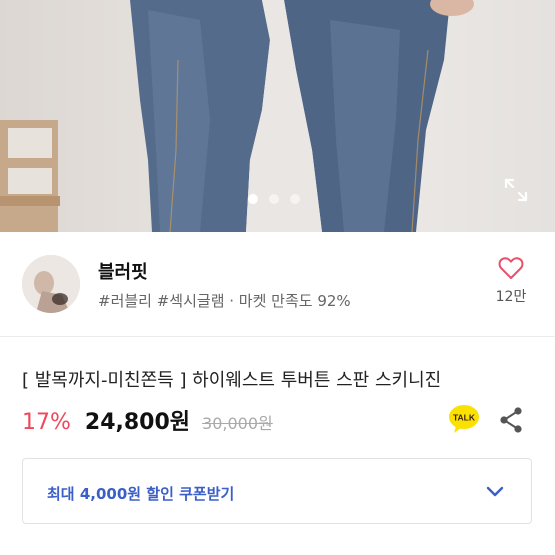  What do you see at coordinates (237, 423) in the screenshot?
I see `original-price: 30,000원` at bounding box center [237, 423].